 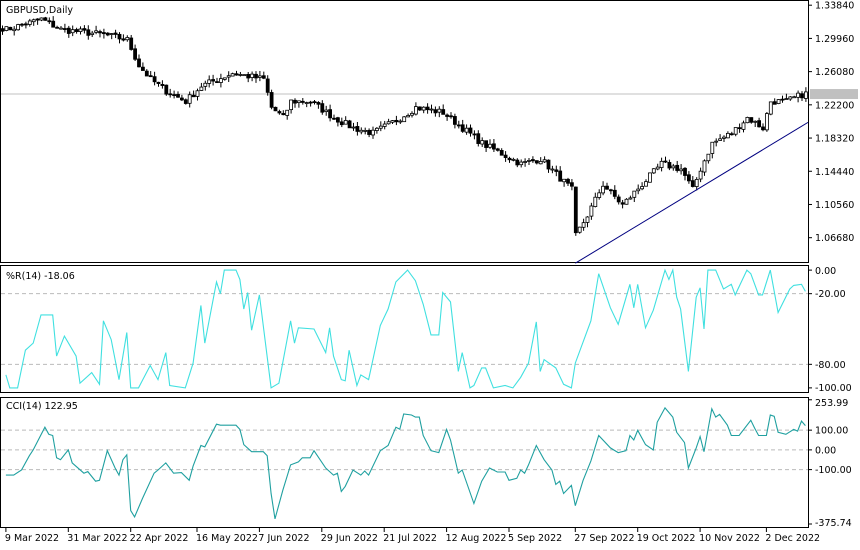 What do you see at coordinates (831, 431) in the screenshot?
I see `y-tick-label: 100.00` at bounding box center [831, 431].